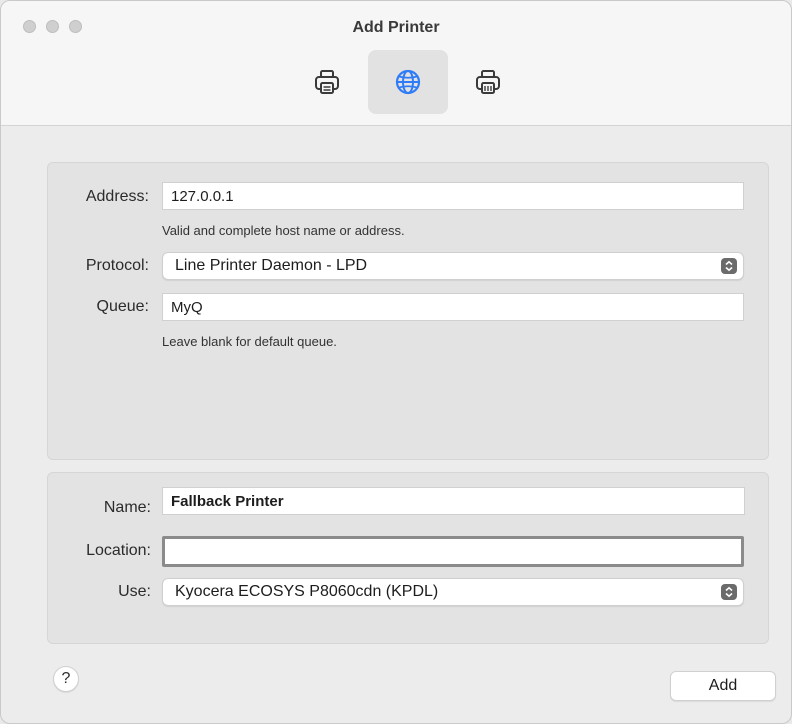 This screenshot has height=724, width=792. Describe the element at coordinates (453, 196) in the screenshot. I see `address-input` at that location.